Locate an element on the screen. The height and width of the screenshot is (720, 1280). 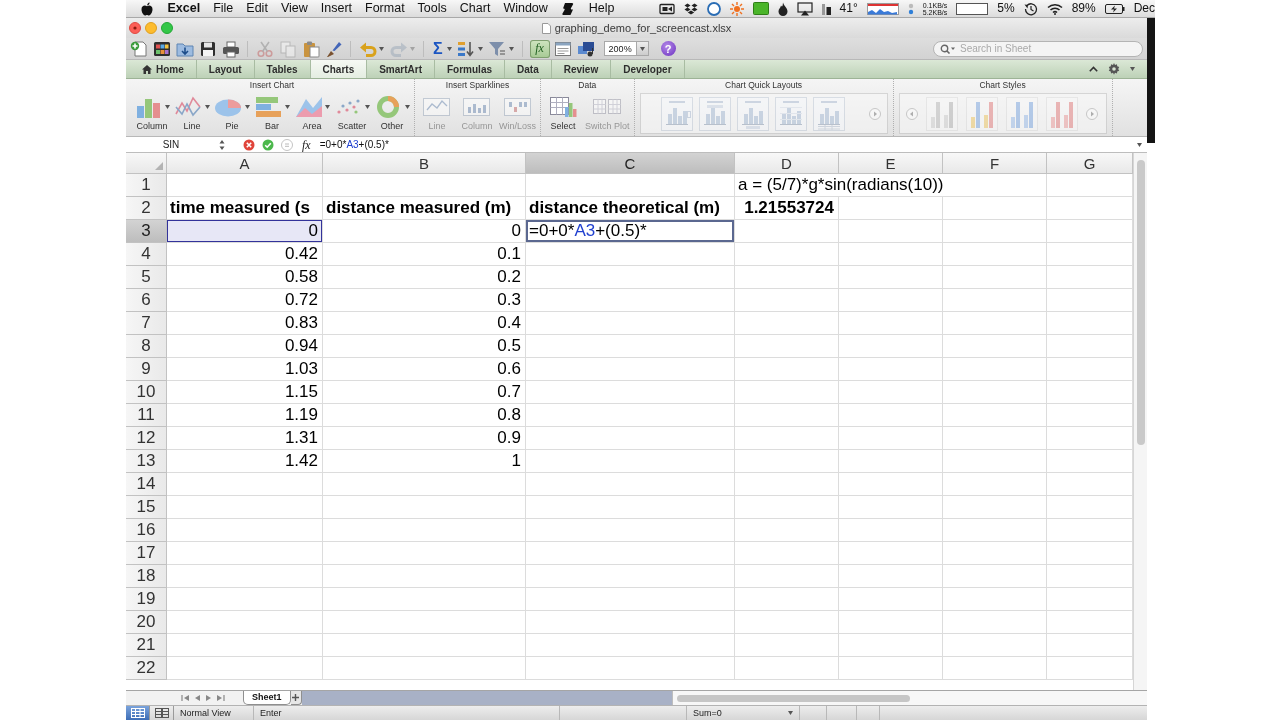
menu-item: View is located at coordinates (294, 8).